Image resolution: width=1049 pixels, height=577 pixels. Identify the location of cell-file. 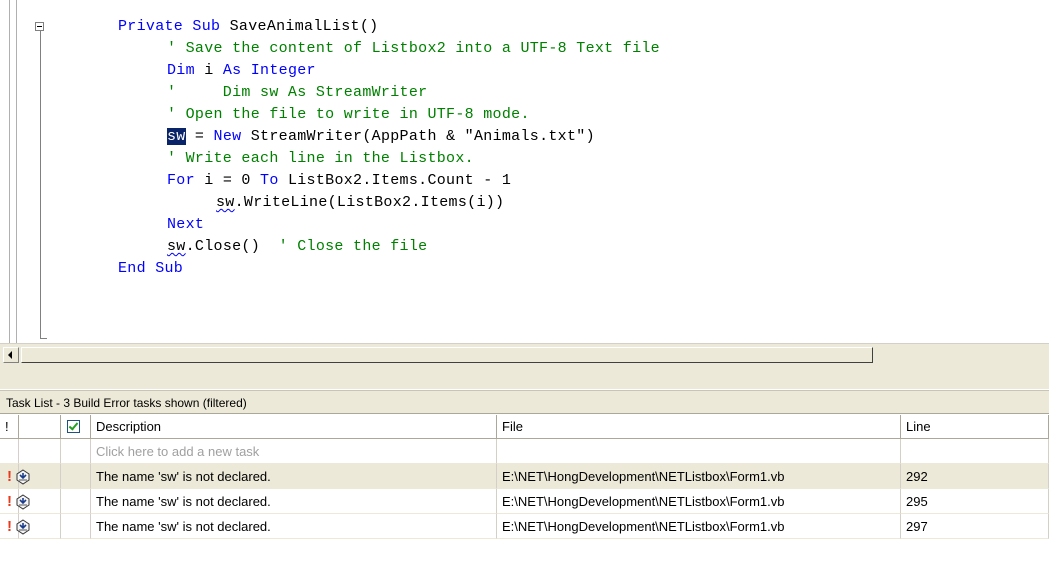
(699, 451).